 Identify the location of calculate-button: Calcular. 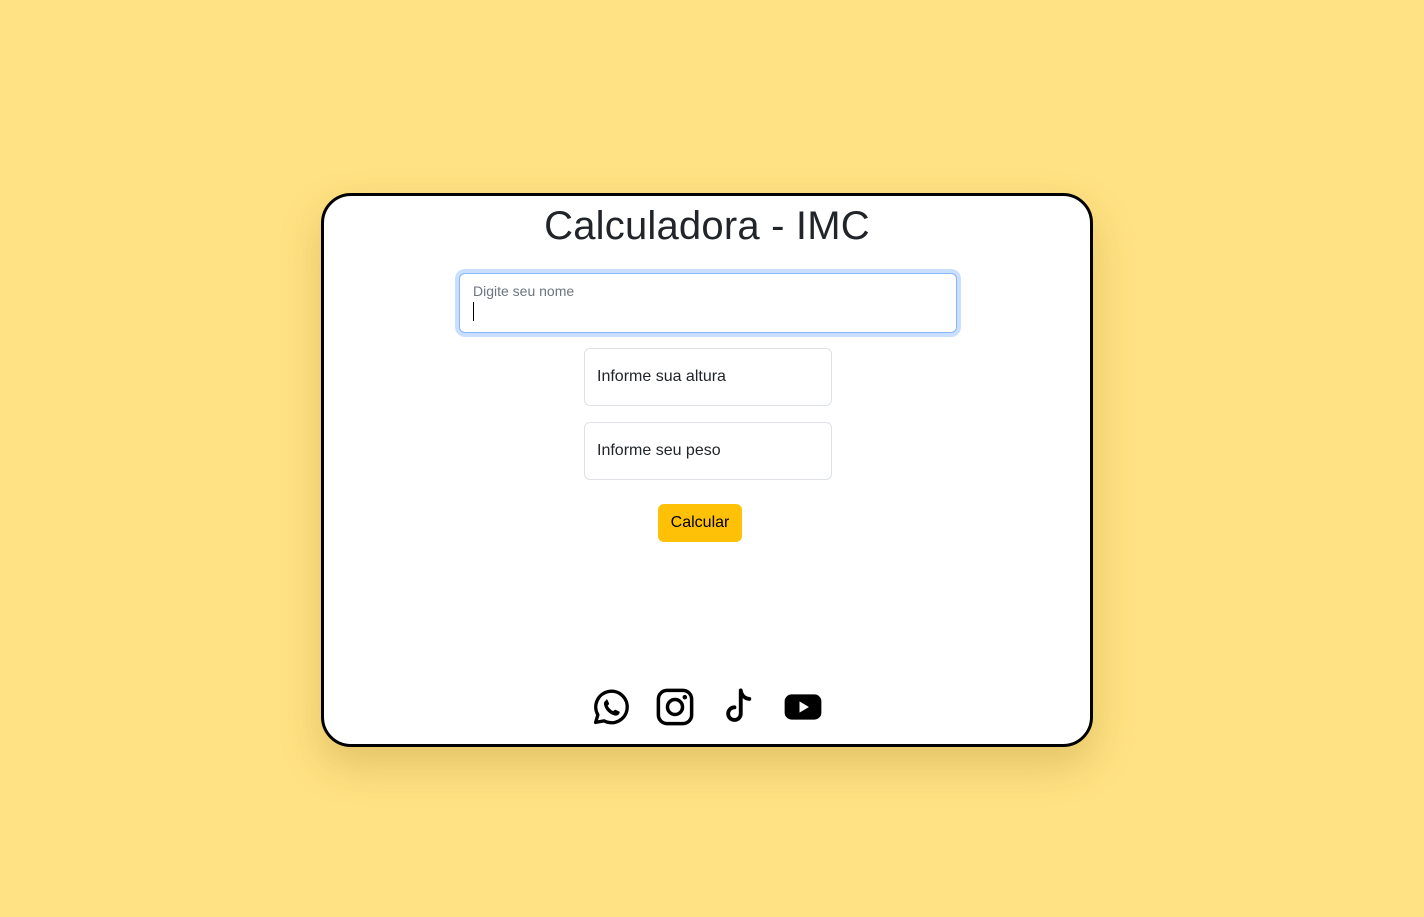
(700, 523).